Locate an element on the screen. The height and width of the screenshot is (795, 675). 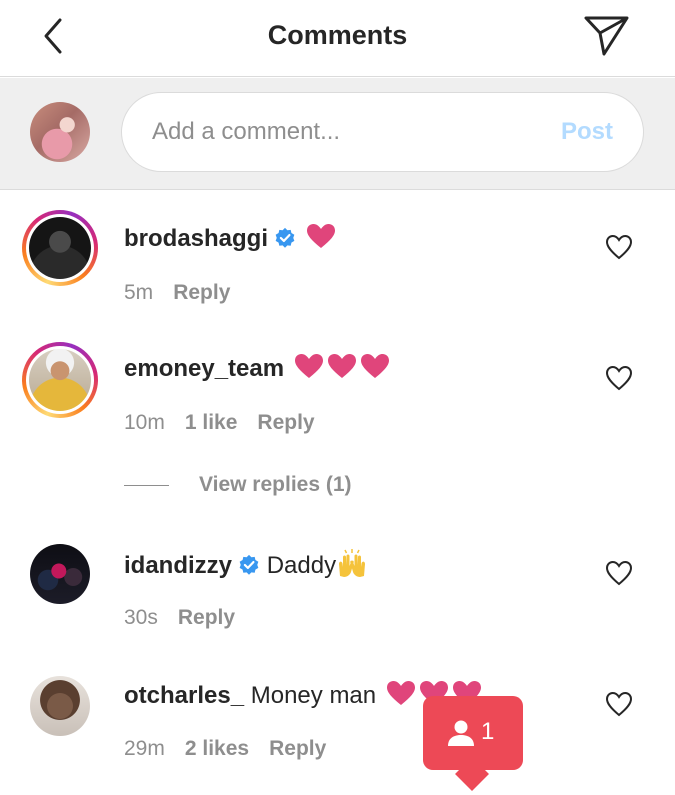
comment-username: emoney_team is located at coordinates (204, 368).